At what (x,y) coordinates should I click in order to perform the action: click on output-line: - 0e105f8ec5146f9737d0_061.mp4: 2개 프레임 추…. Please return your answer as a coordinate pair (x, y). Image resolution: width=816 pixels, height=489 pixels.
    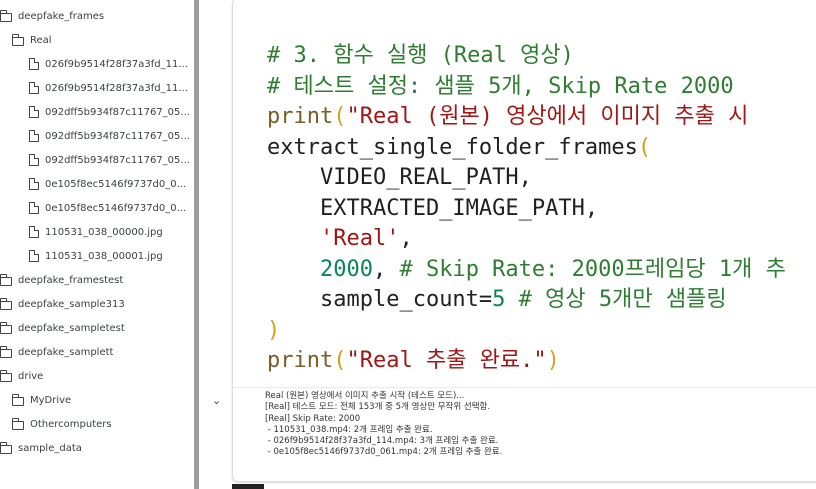
    Looking at the image, I should click on (384, 452).